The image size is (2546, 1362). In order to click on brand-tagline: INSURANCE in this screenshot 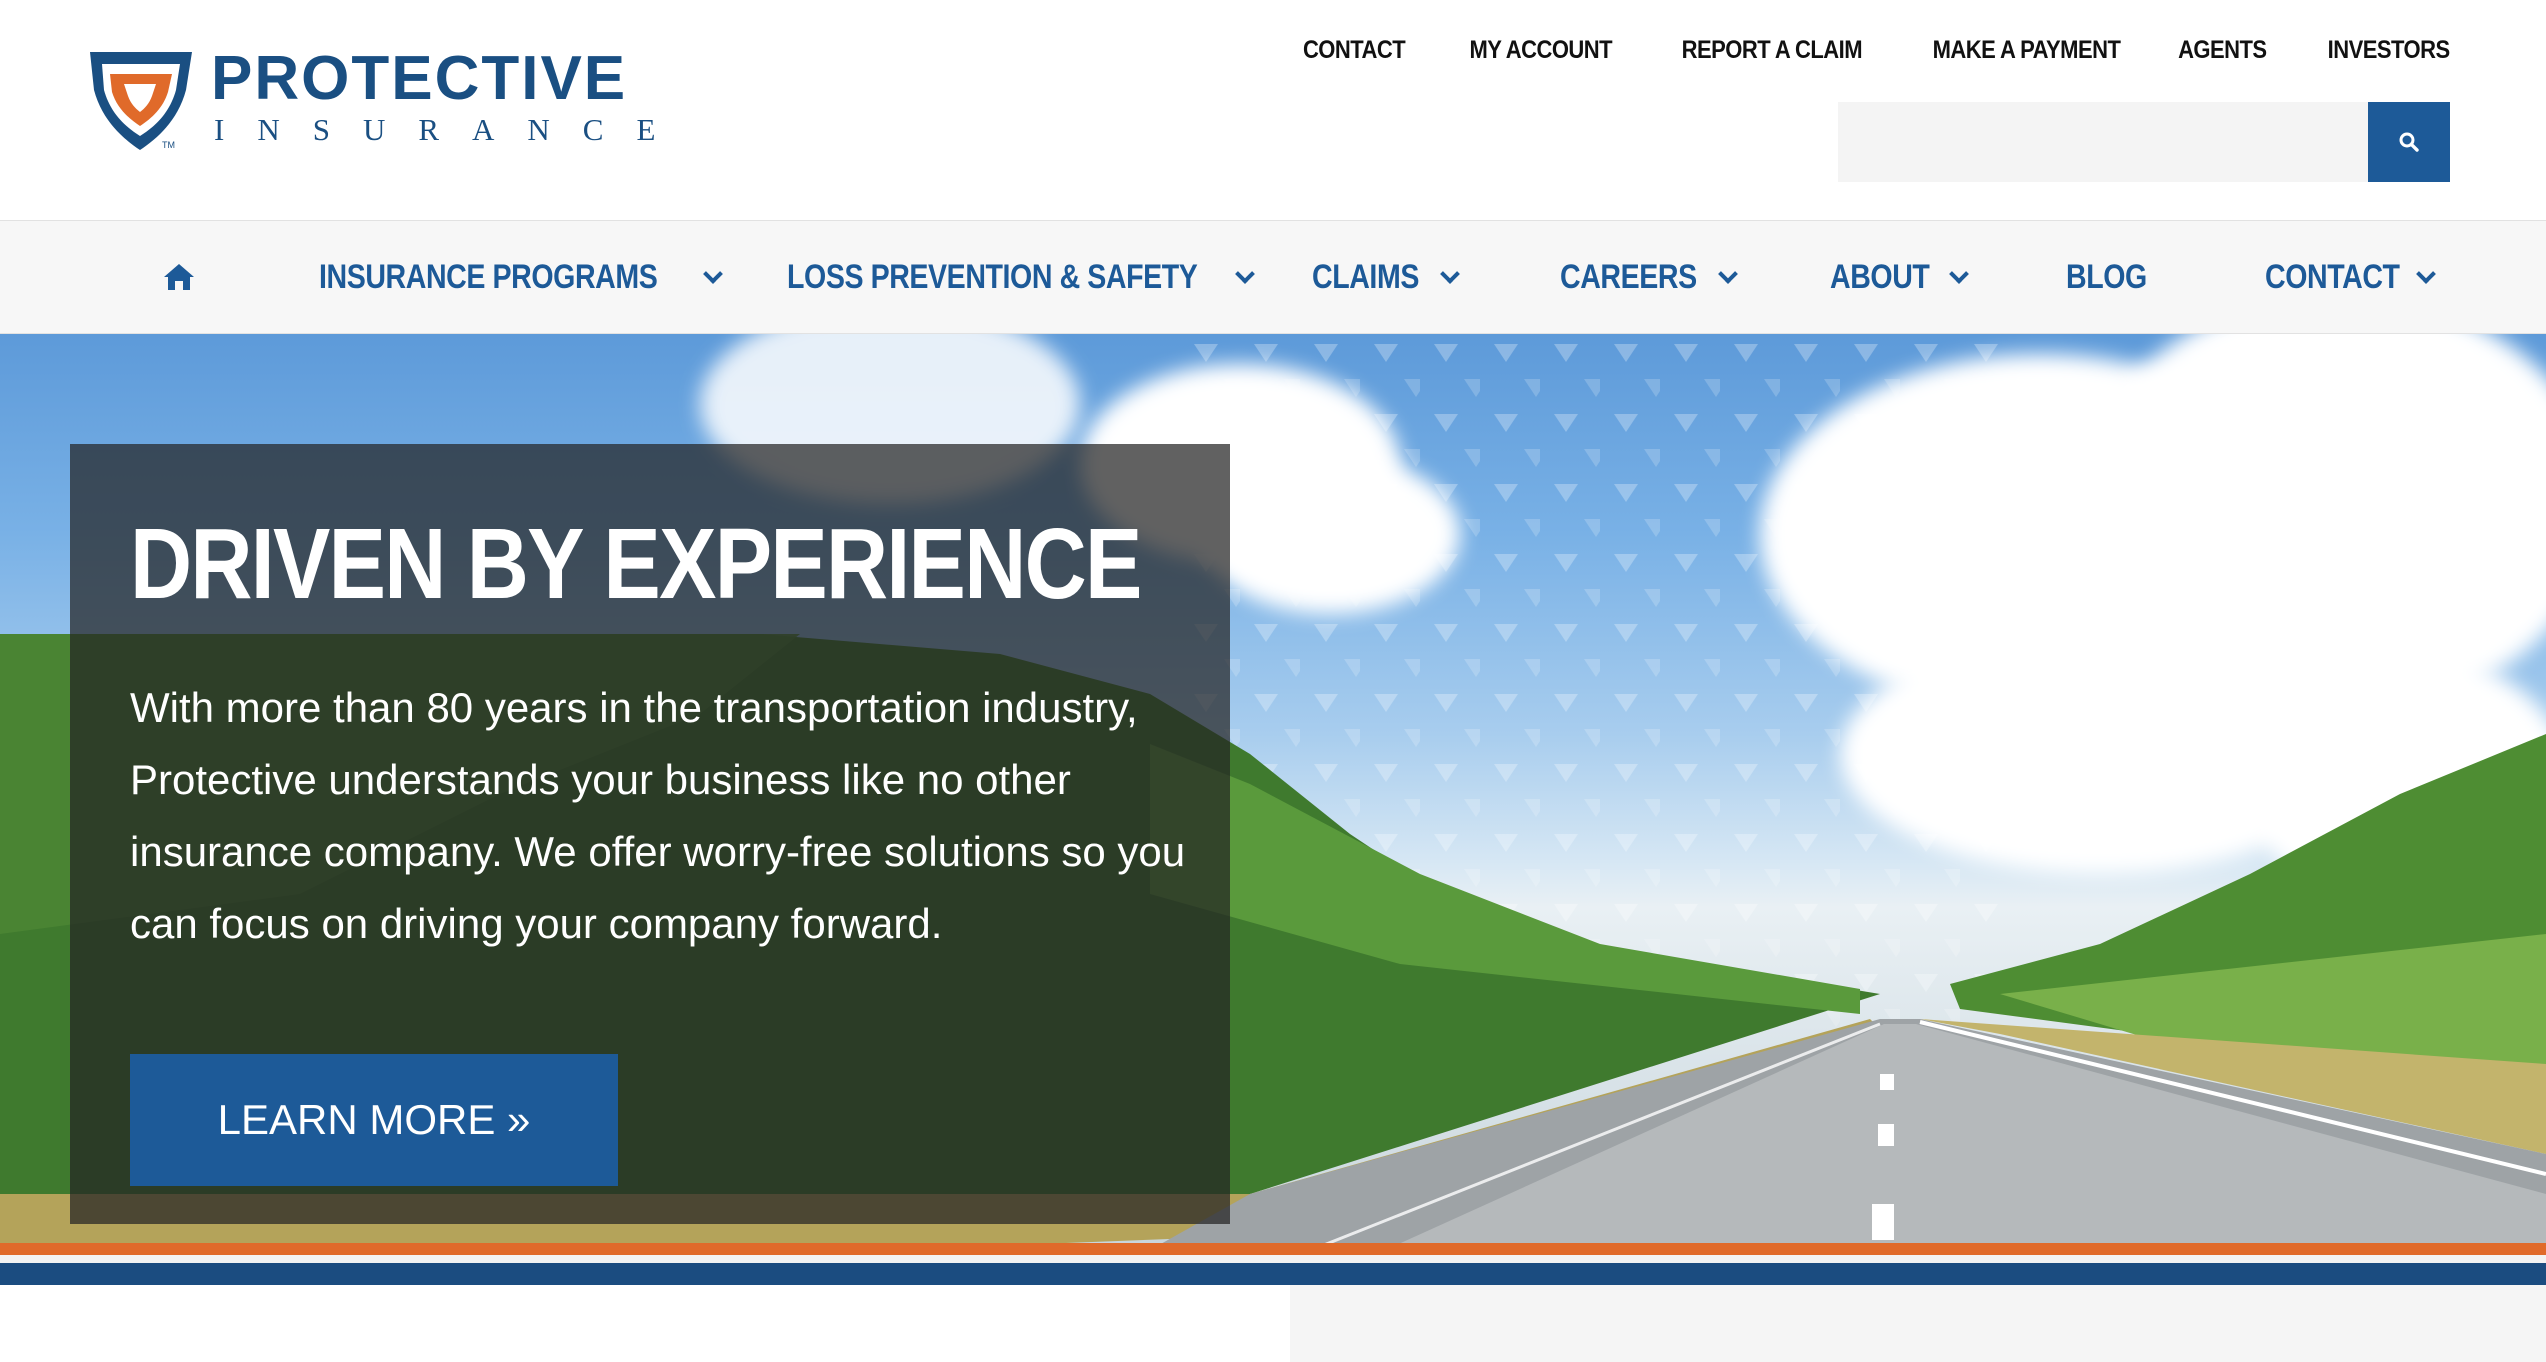, I will do `click(451, 129)`.